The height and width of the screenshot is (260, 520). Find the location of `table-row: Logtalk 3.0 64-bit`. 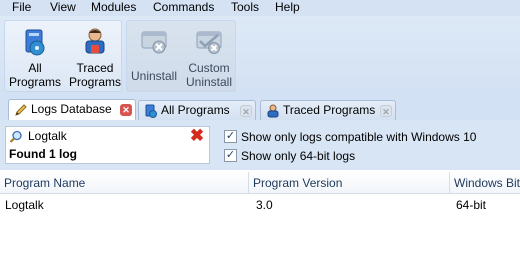

table-row: Logtalk 3.0 64-bit is located at coordinates (260, 205).